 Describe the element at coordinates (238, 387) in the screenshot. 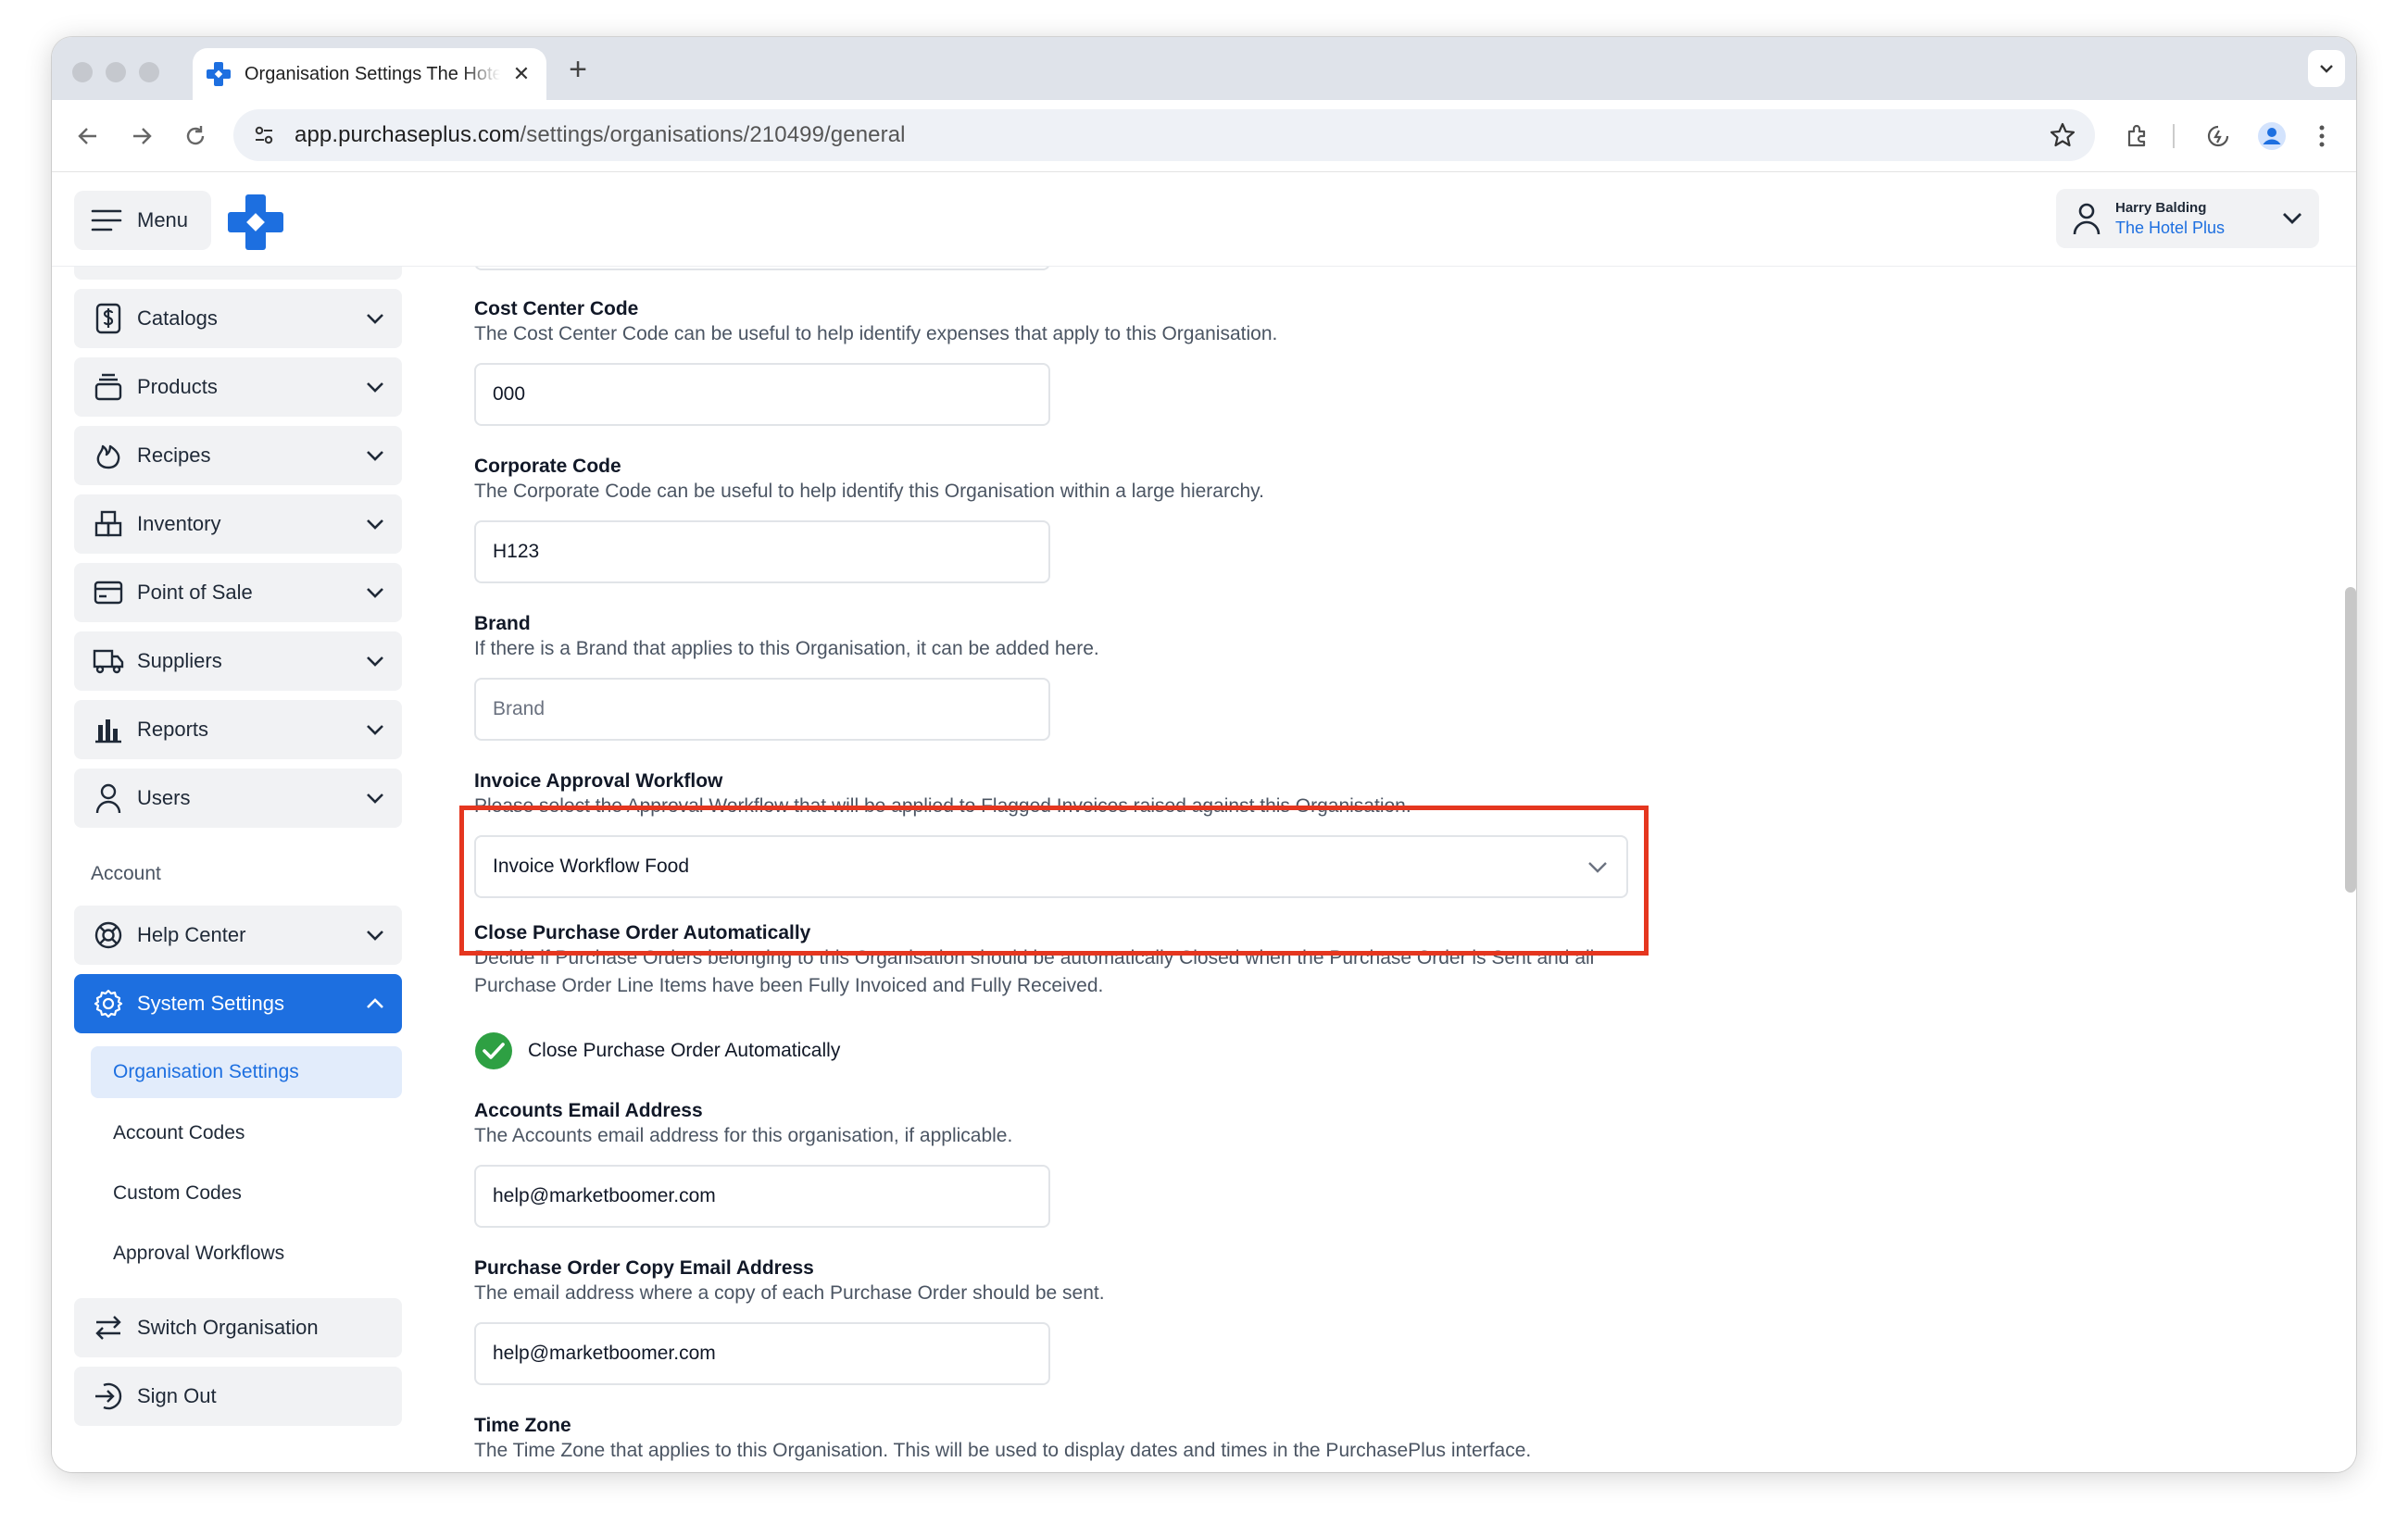

I see `sidebar-item-products: Products` at that location.